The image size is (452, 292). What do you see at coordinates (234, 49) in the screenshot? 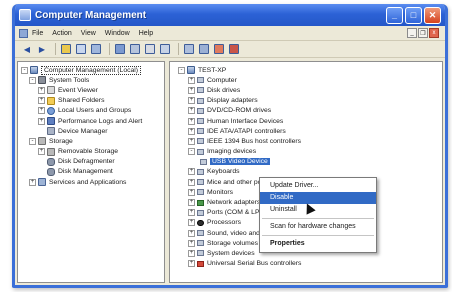
I see `disable-icon` at bounding box center [234, 49].